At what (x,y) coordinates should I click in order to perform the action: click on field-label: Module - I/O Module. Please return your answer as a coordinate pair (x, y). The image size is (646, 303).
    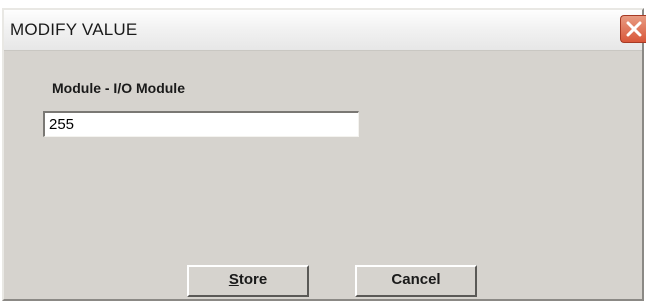
    Looking at the image, I should click on (118, 88).